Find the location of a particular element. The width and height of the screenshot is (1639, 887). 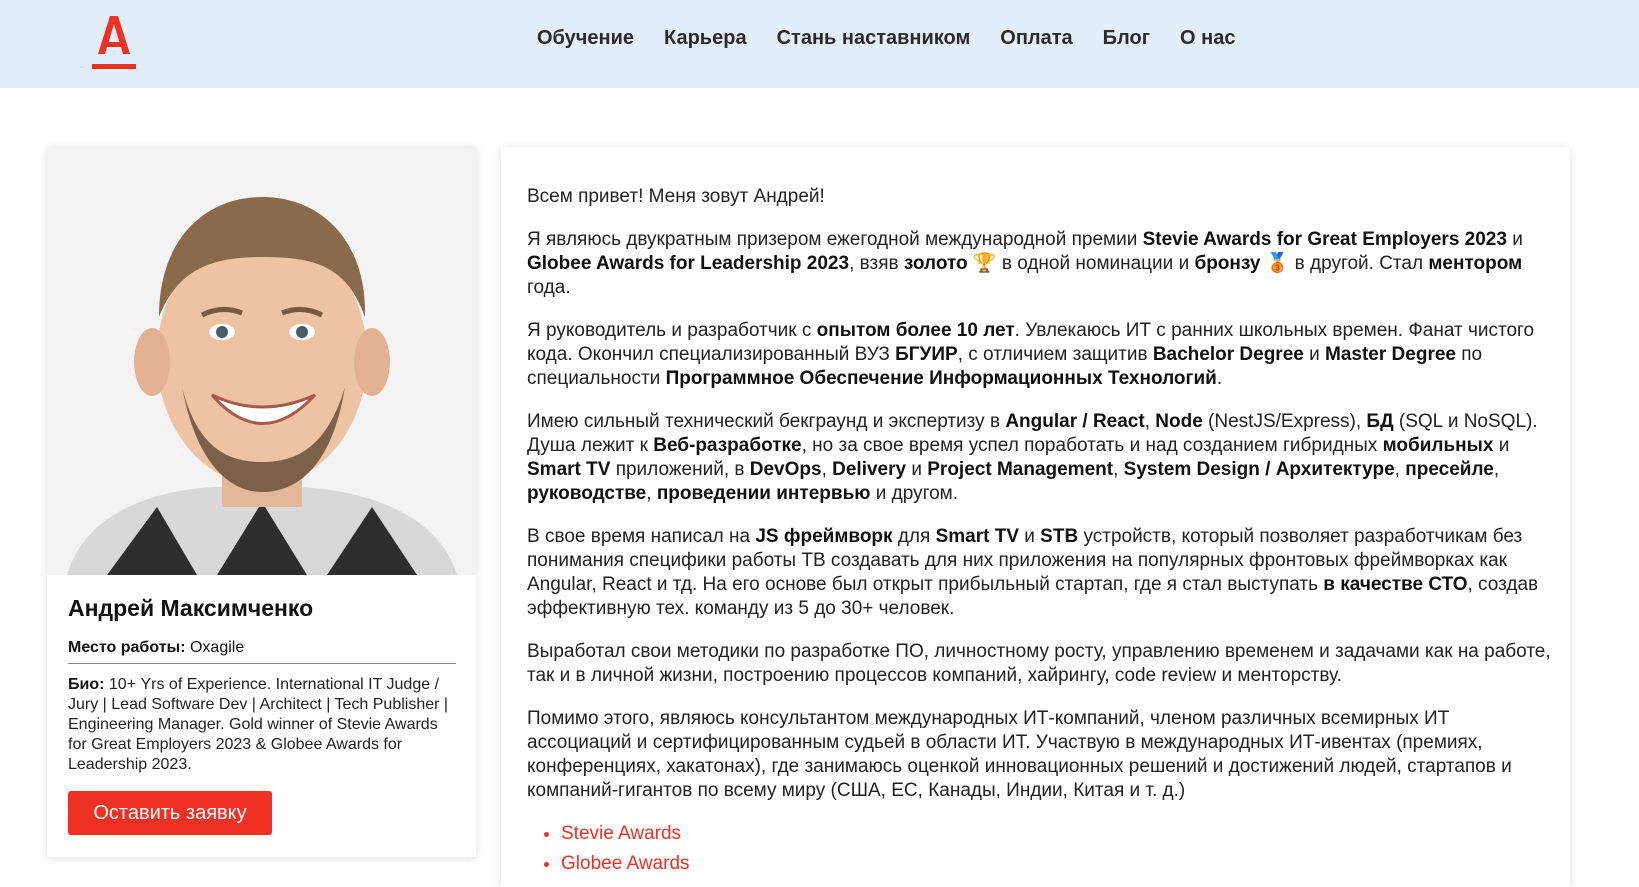

paragraph-text: и другом. is located at coordinates (914, 493).